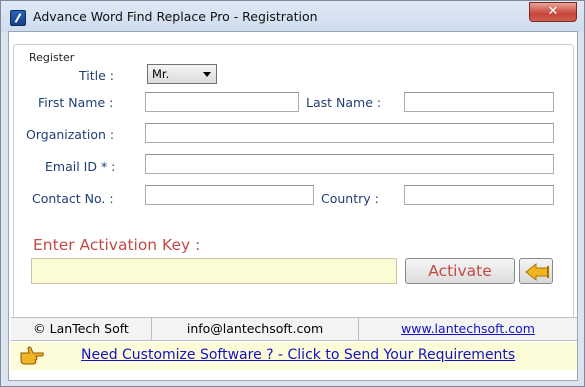 The width and height of the screenshot is (585, 387). What do you see at coordinates (18, 18) in the screenshot?
I see `app-icon` at bounding box center [18, 18].